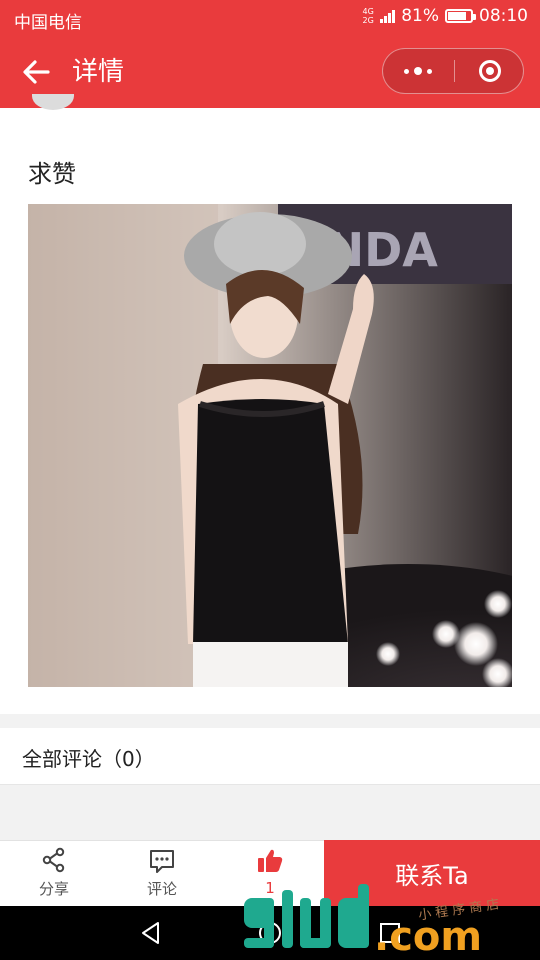 This screenshot has width=540, height=960. I want to click on signal-icon, so click(388, 16).